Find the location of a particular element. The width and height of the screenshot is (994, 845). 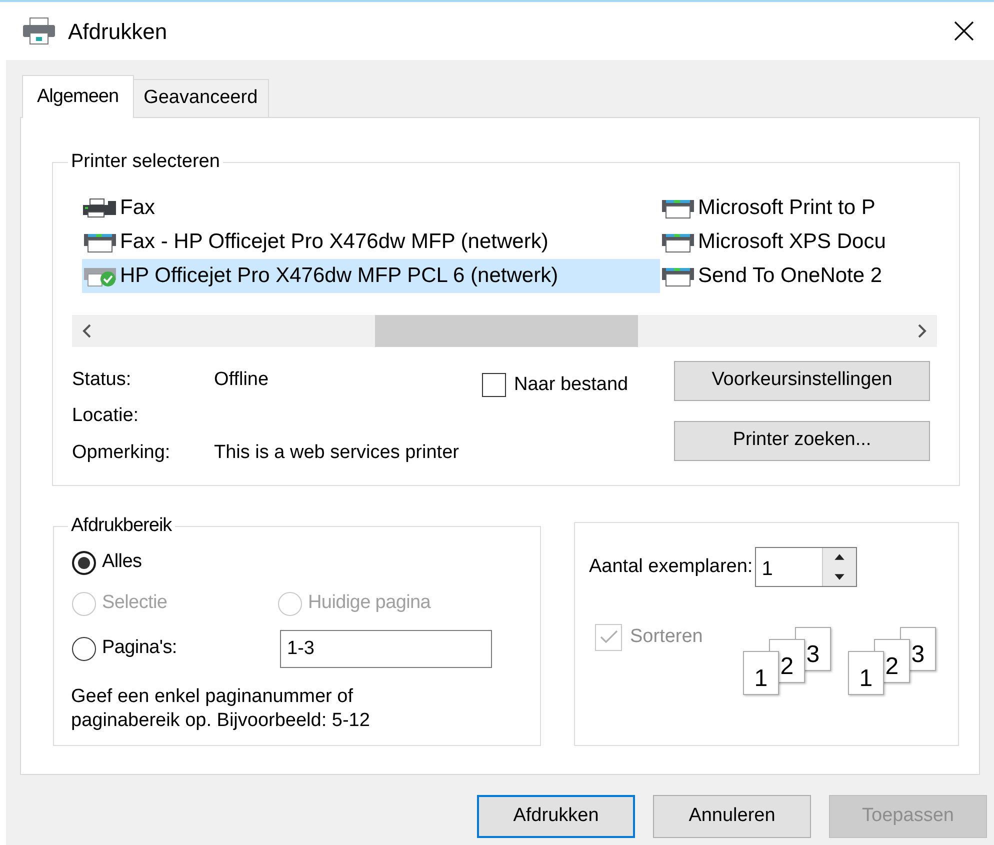

scroll-left-icon is located at coordinates (87, 331).